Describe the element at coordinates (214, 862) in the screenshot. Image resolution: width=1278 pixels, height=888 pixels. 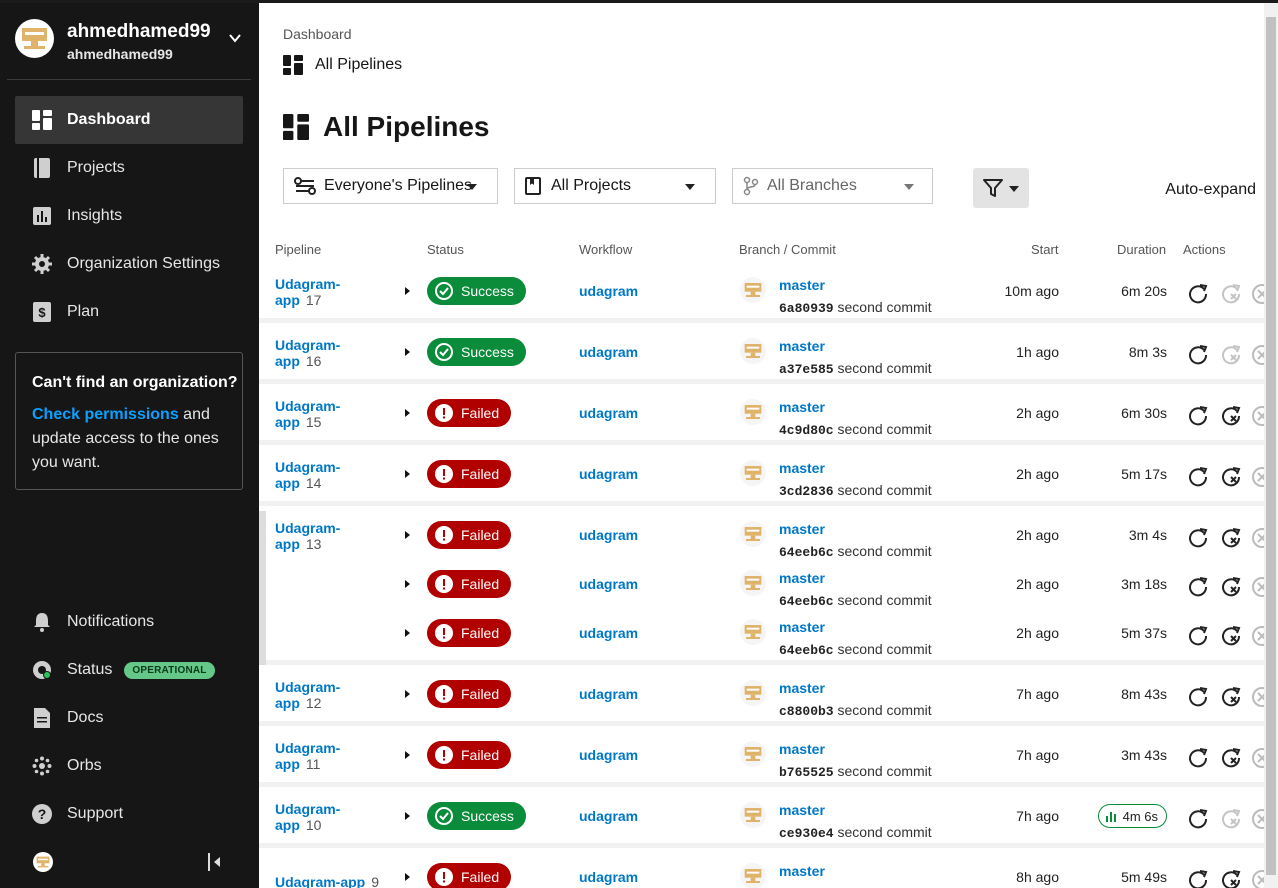
I see `collapse-sidebar-icon` at that location.